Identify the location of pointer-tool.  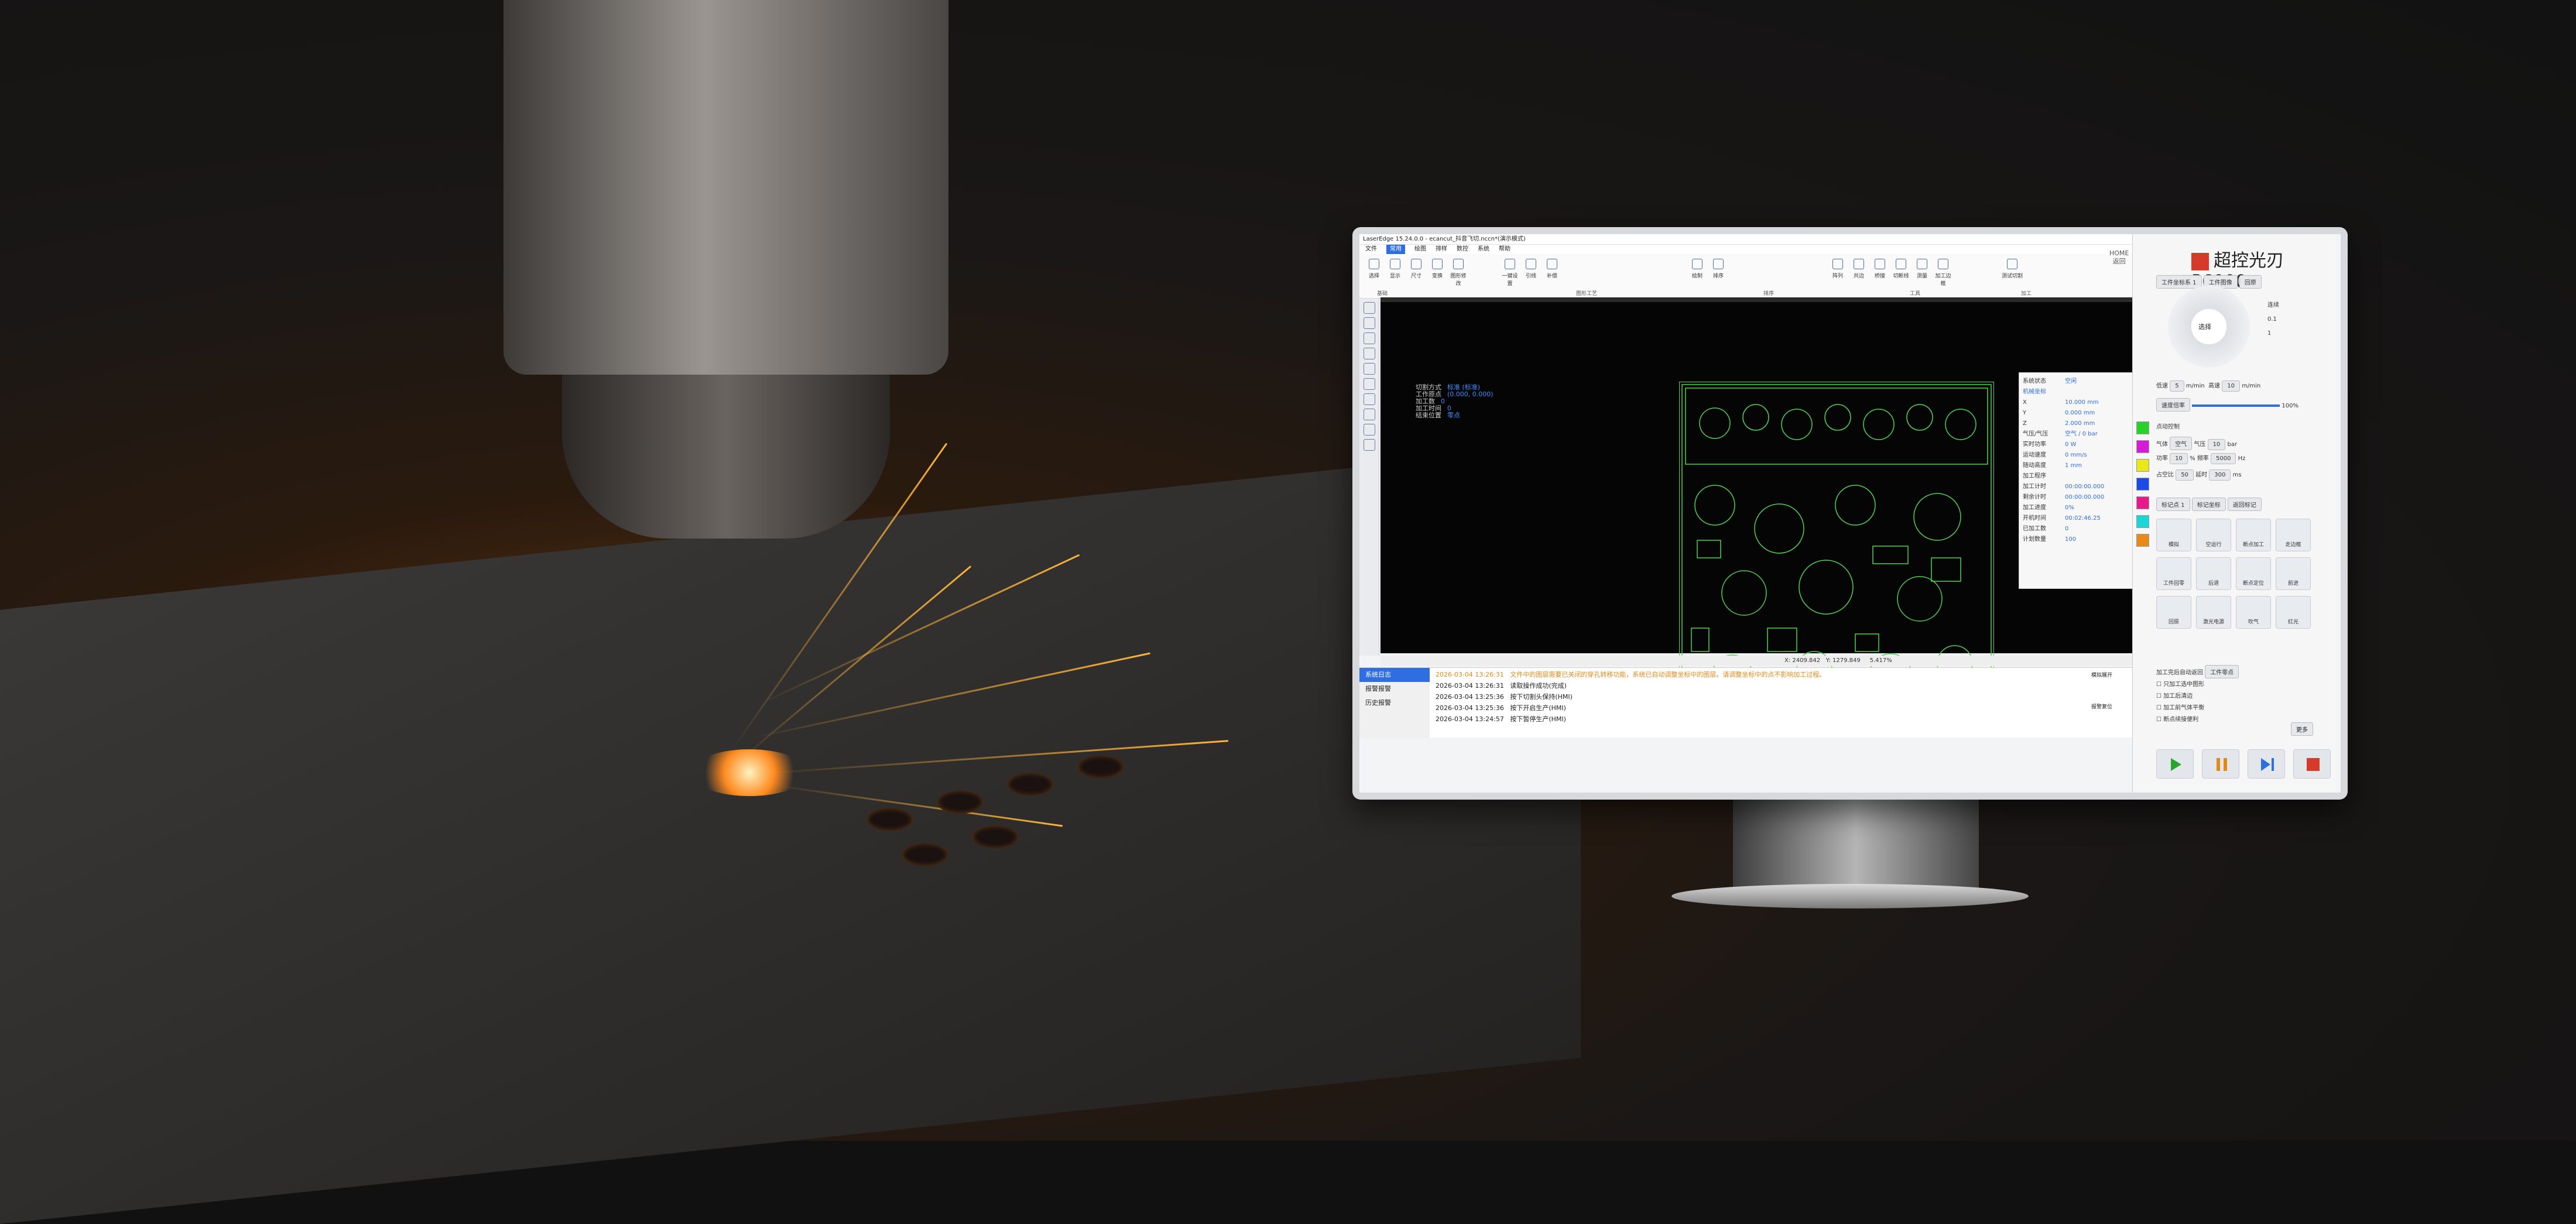
(1369, 308).